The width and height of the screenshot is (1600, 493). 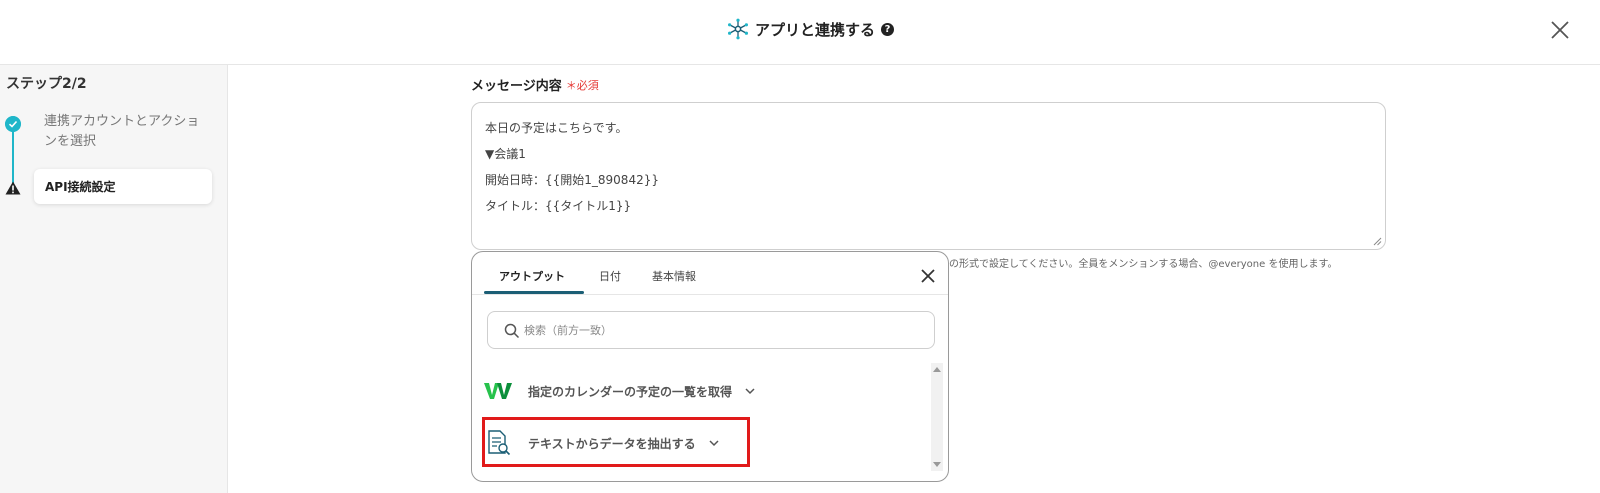 What do you see at coordinates (512, 331) in the screenshot?
I see `search-icon` at bounding box center [512, 331].